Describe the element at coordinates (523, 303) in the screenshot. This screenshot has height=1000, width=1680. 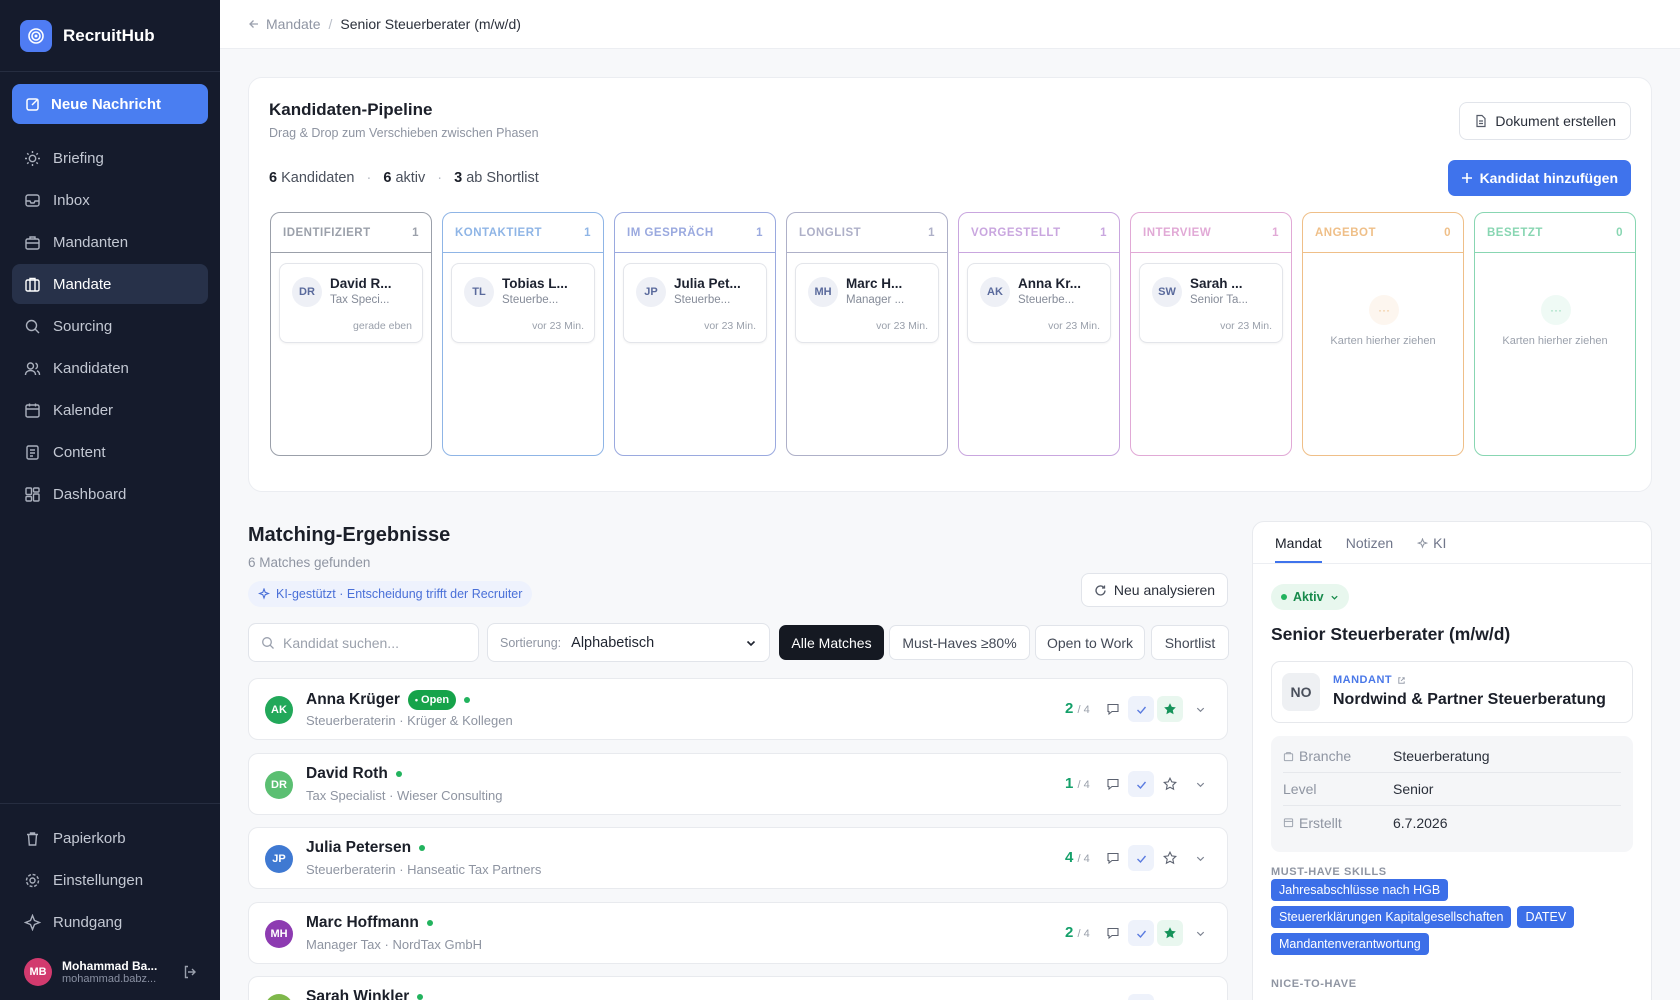
I see `candidate-card: TL Tobias L... Steuerbe... vor 23 Min.` at that location.